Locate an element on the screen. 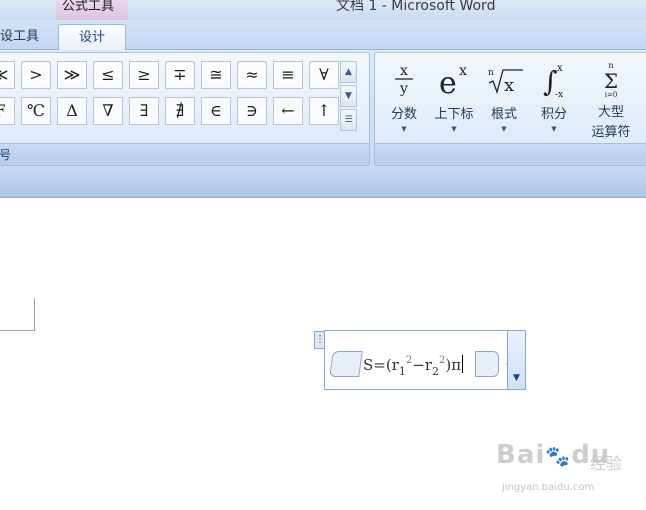 The width and height of the screenshot is (646, 510). eq-mid: −r is located at coordinates (422, 365).